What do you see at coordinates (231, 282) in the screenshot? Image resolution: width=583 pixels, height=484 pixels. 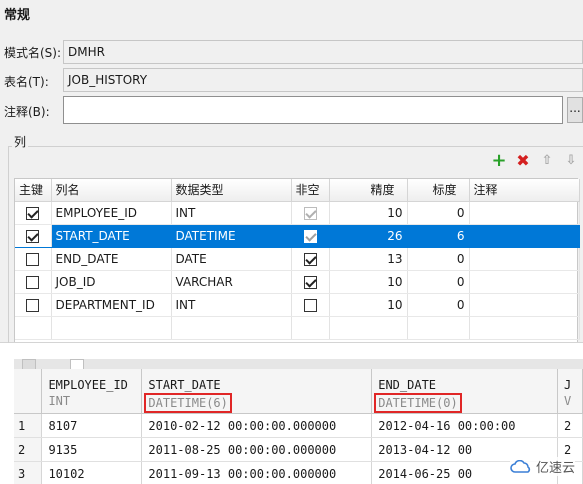 I see `data-type-cell: VARCHAR` at bounding box center [231, 282].